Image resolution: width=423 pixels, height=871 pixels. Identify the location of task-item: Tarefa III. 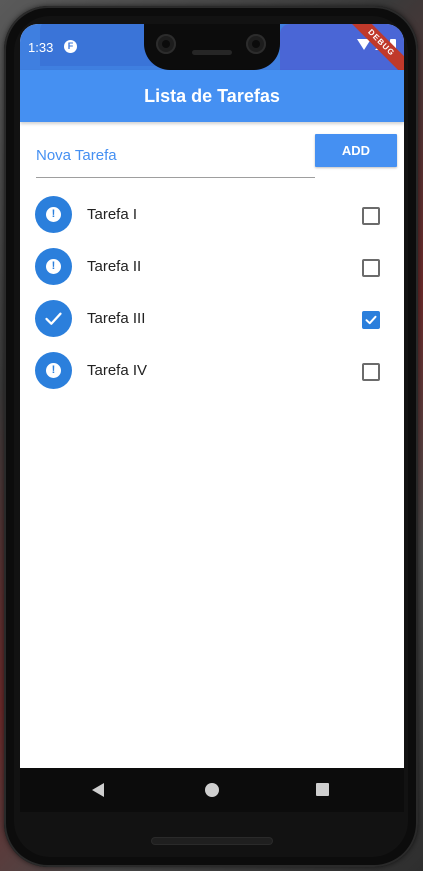
(212, 319).